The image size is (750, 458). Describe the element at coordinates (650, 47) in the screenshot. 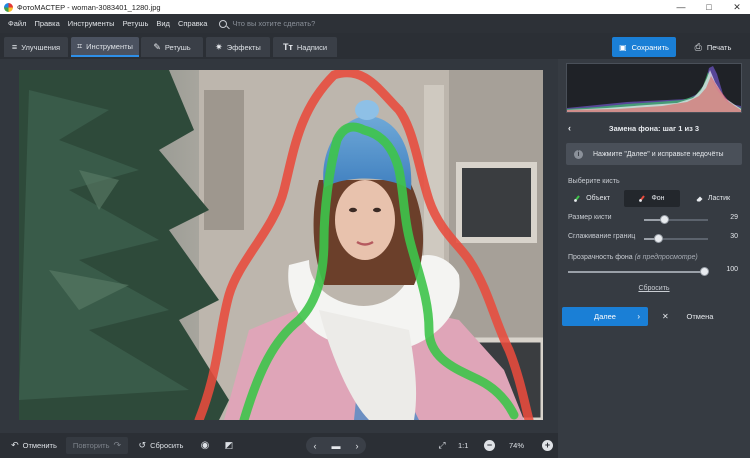

I see `save-label: Сохранить` at that location.